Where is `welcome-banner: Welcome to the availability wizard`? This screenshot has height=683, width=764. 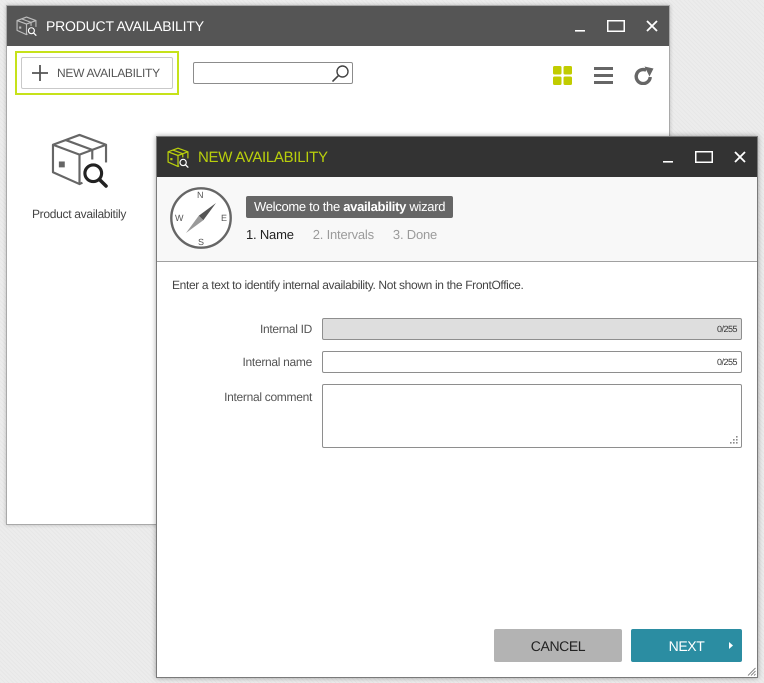
welcome-banner: Welcome to the availability wizard is located at coordinates (350, 207).